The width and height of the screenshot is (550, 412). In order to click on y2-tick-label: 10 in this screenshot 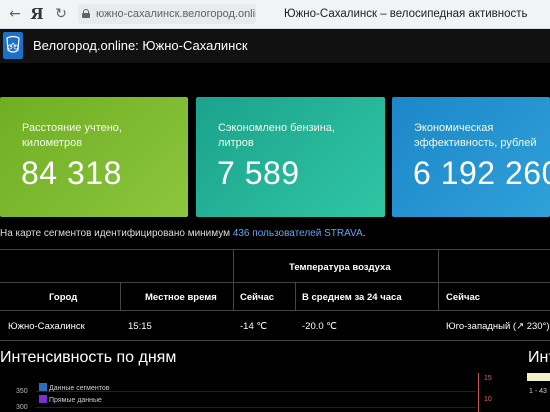, I will do `click(488, 399)`.